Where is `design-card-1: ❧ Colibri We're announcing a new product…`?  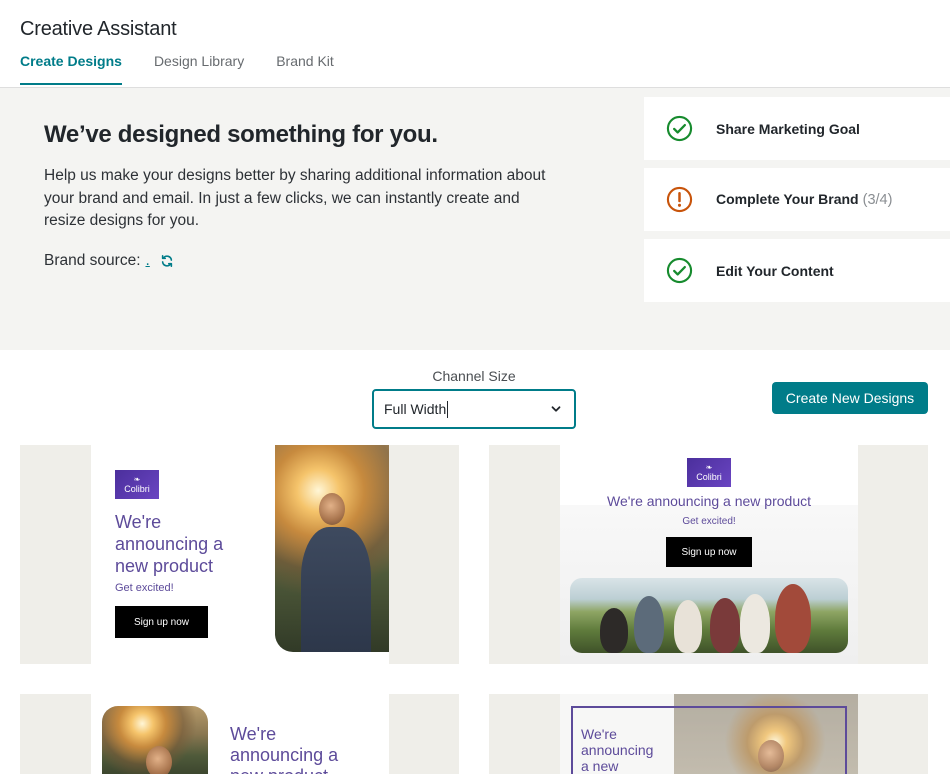
design-card-1: ❧ Colibri We're announcing a new product… is located at coordinates (239, 554).